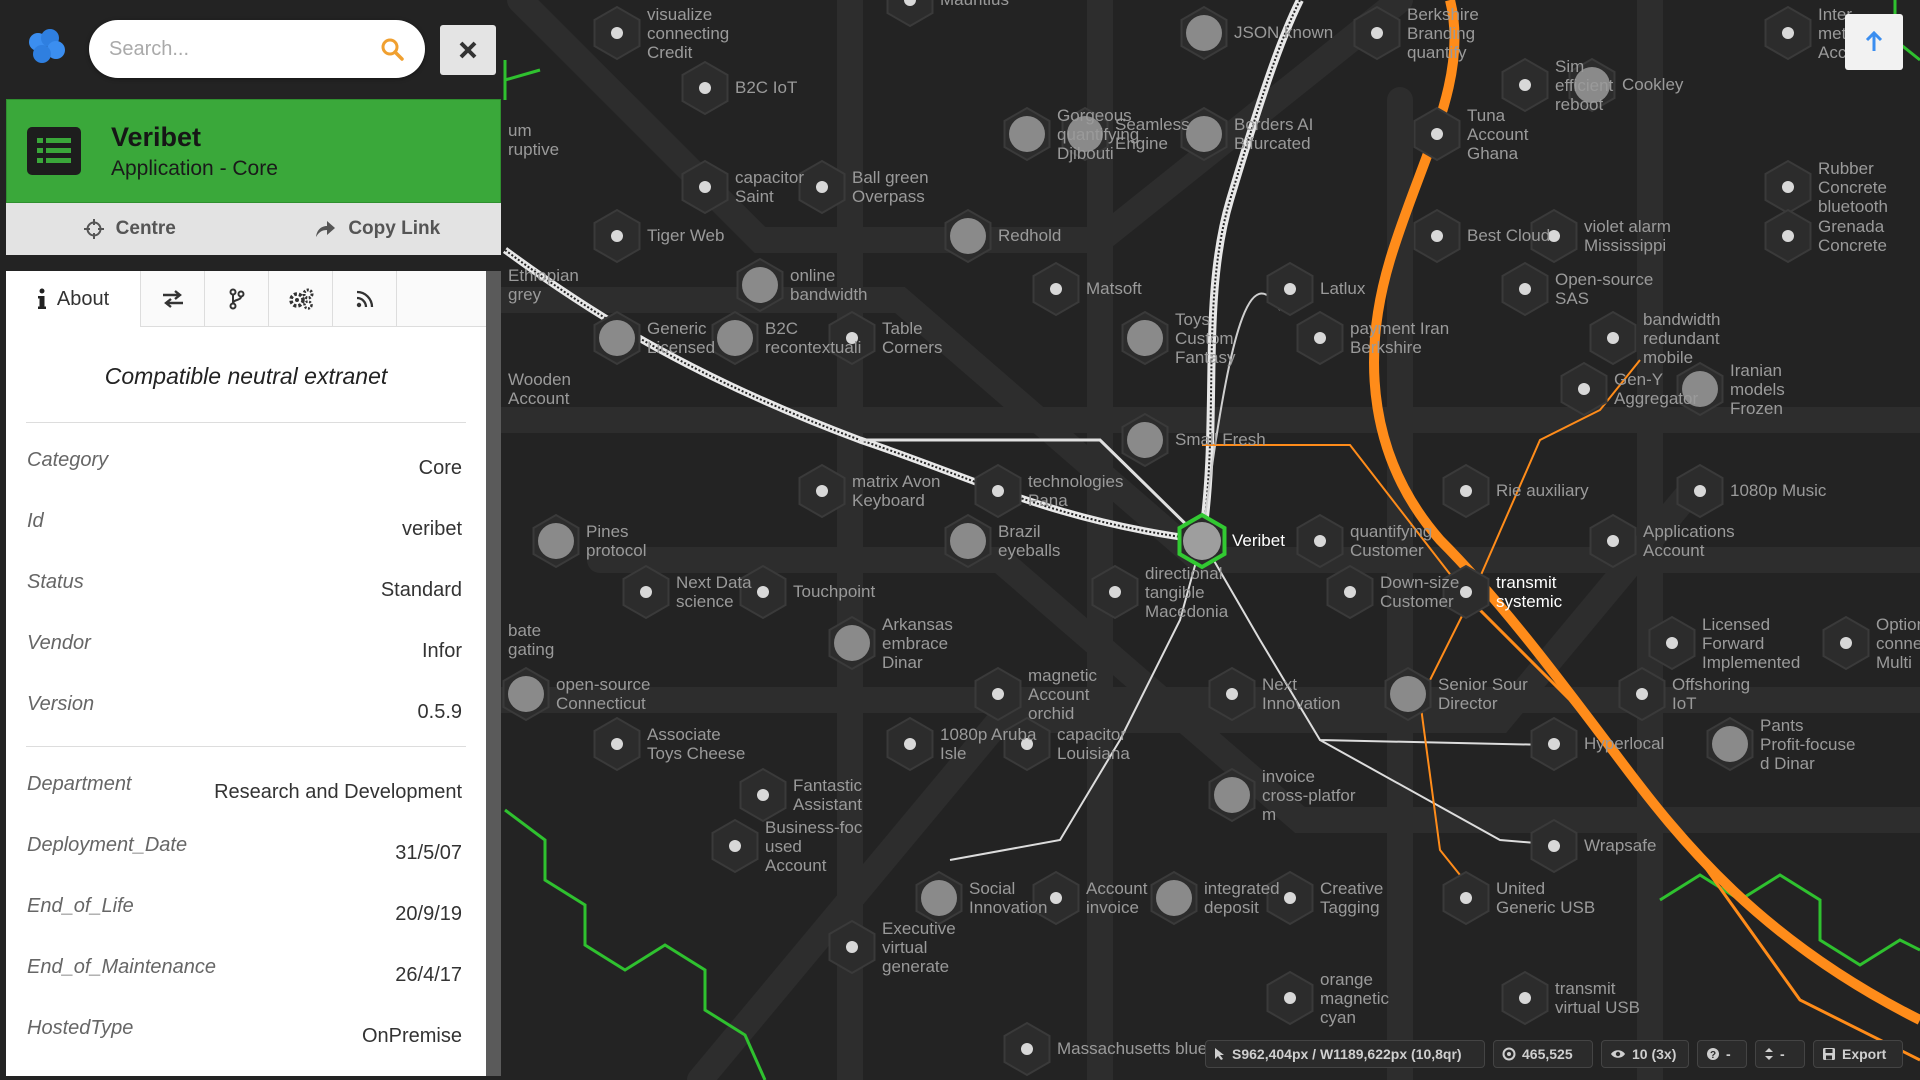  What do you see at coordinates (378, 229) in the screenshot?
I see `copy-link-button: Copy Link` at bounding box center [378, 229].